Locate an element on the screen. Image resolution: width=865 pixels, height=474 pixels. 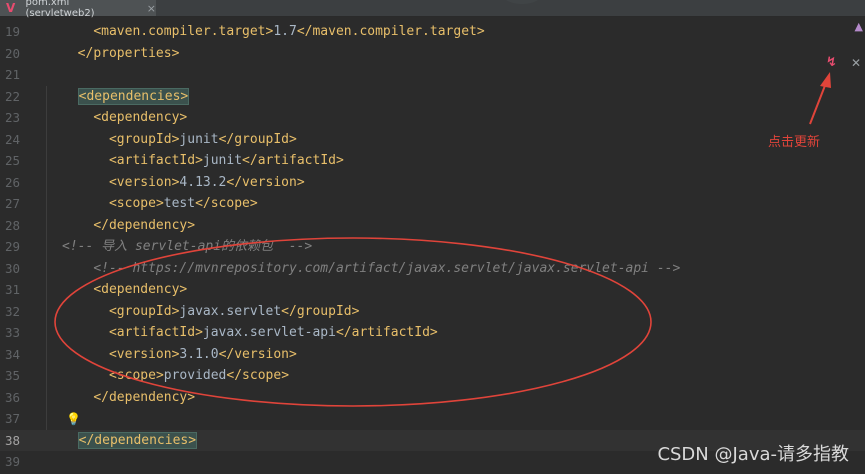
code-line: 28 </dependency> is located at coordinates (432, 226).